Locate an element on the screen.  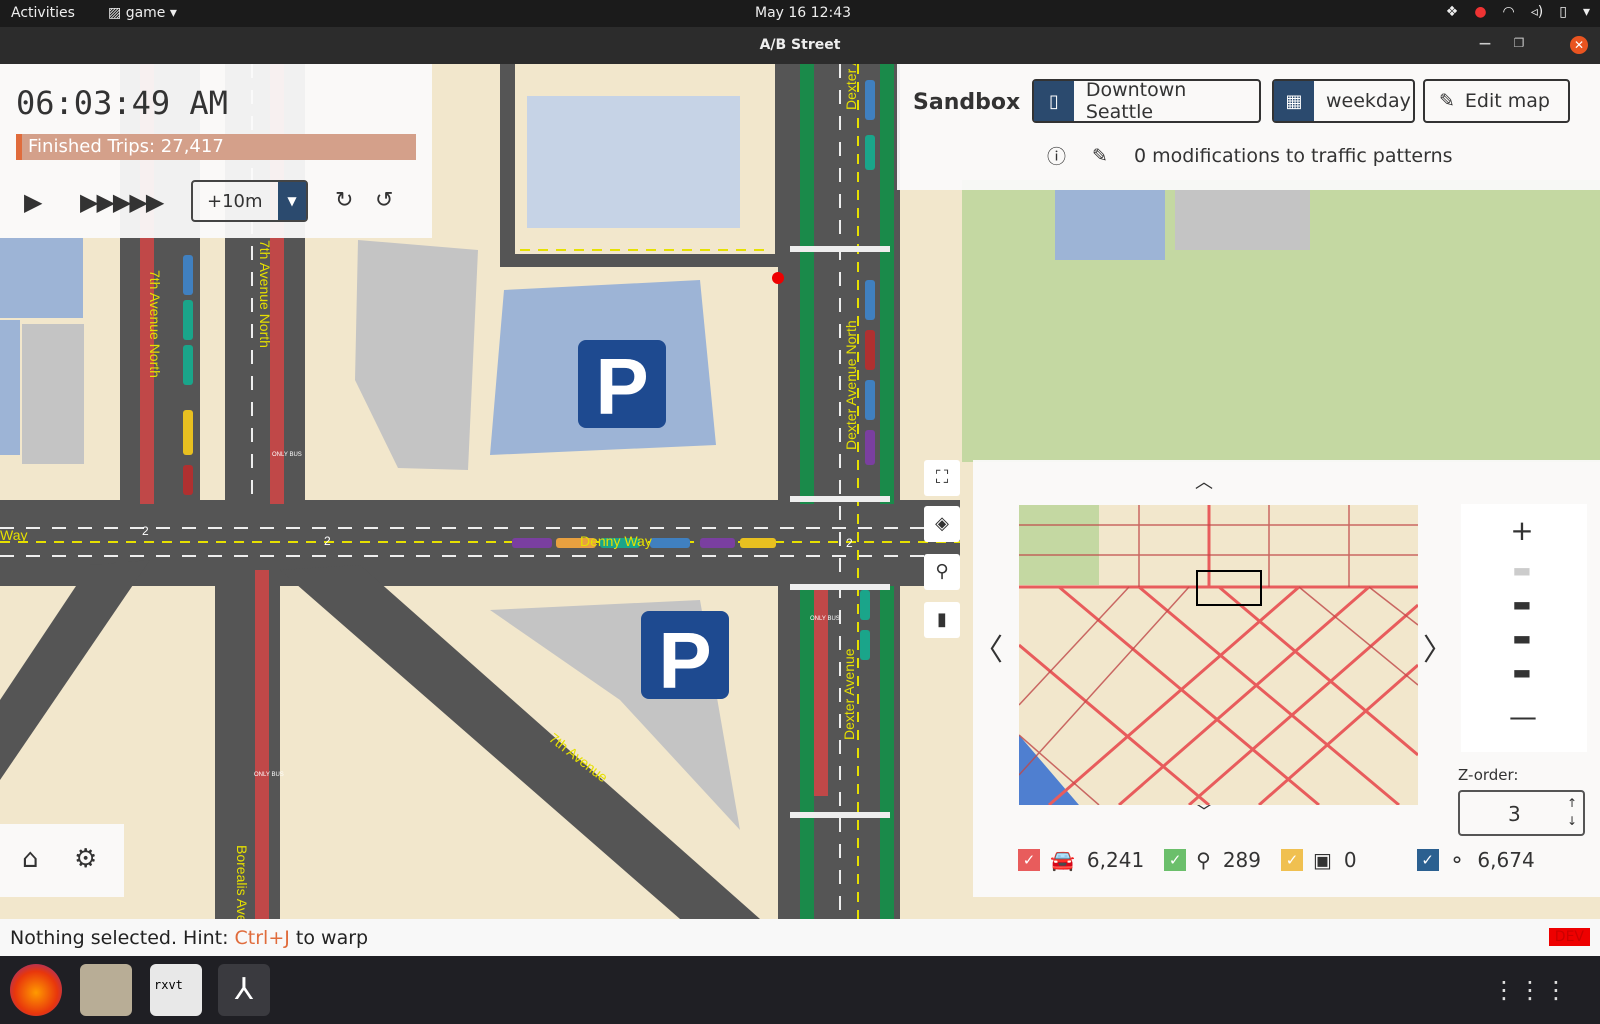
activities-button: Activities is located at coordinates (43, 13).